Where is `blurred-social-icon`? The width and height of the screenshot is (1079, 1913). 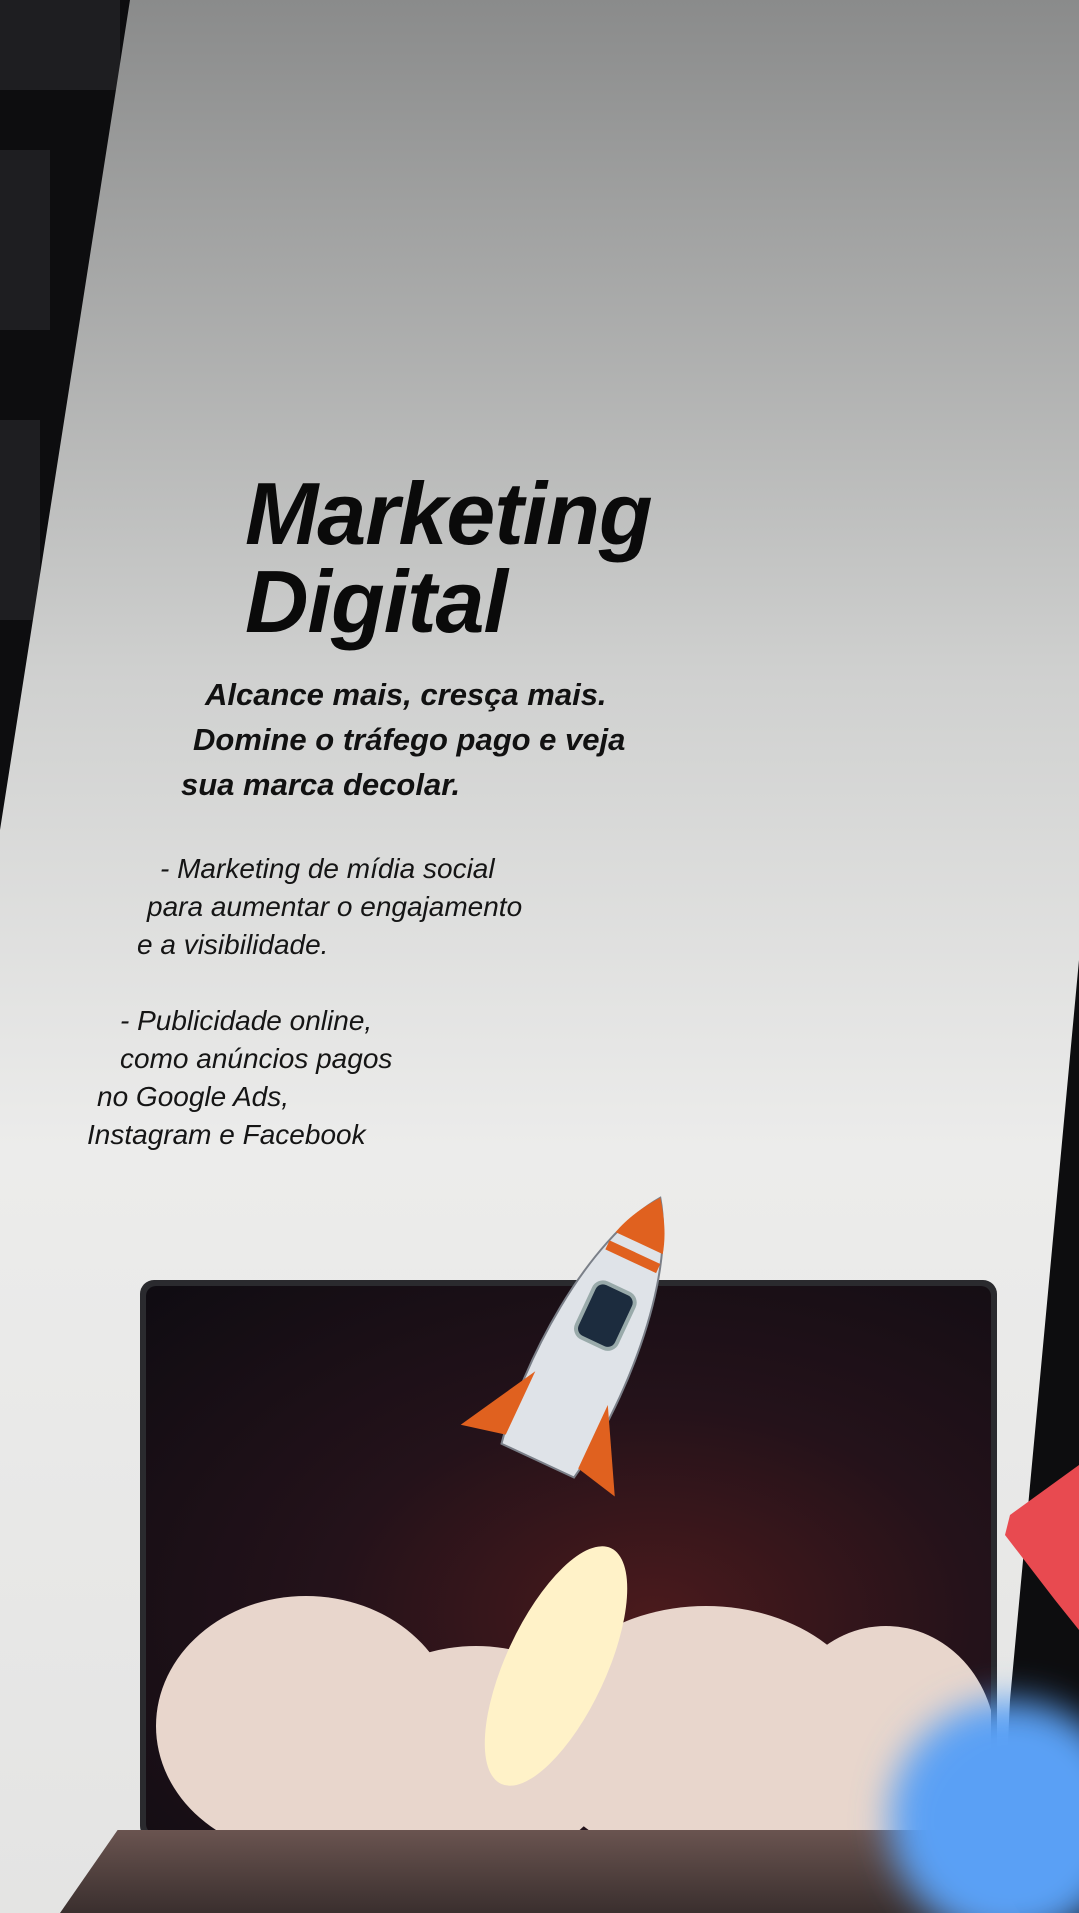 blurred-social-icon is located at coordinates (984, 1806).